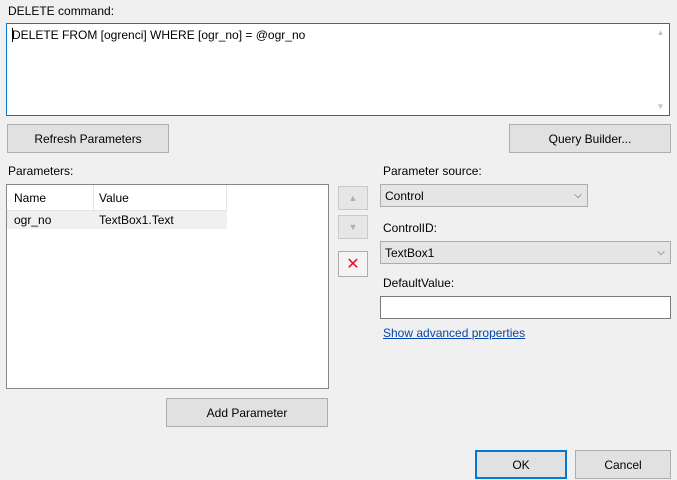  What do you see at coordinates (33, 220) in the screenshot?
I see `cell-name: ogr_no` at bounding box center [33, 220].